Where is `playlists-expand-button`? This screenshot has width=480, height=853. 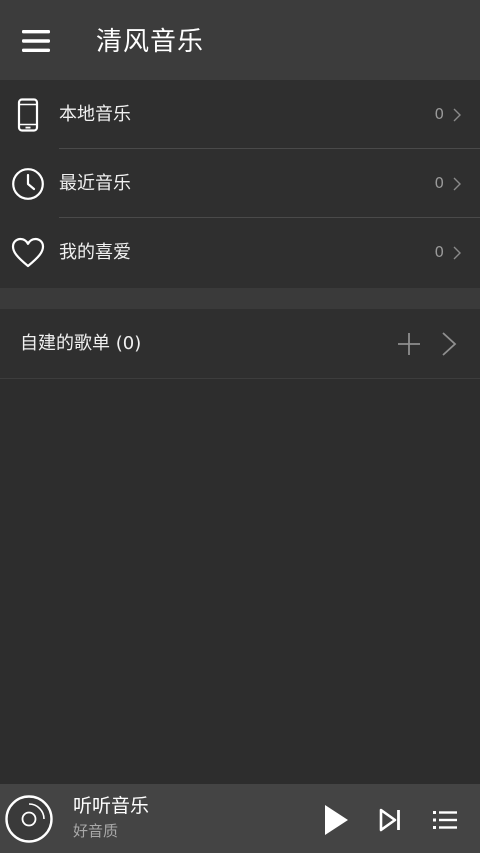
playlists-expand-button is located at coordinates (449, 344).